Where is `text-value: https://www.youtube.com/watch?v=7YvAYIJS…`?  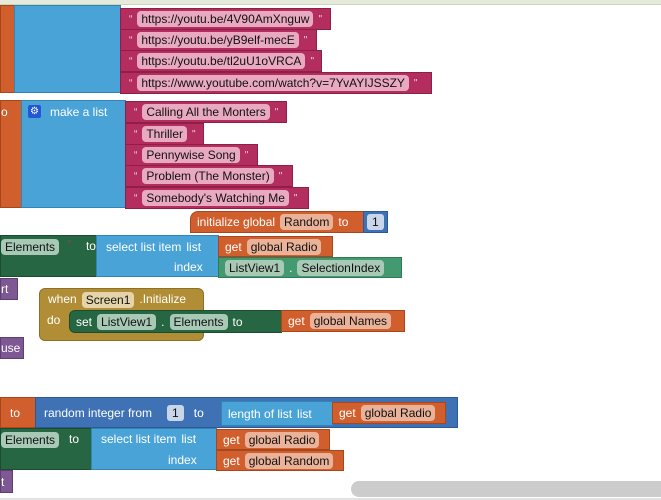
text-value: https://www.youtube.com/watch?v=7YvAYIJS… is located at coordinates (273, 83).